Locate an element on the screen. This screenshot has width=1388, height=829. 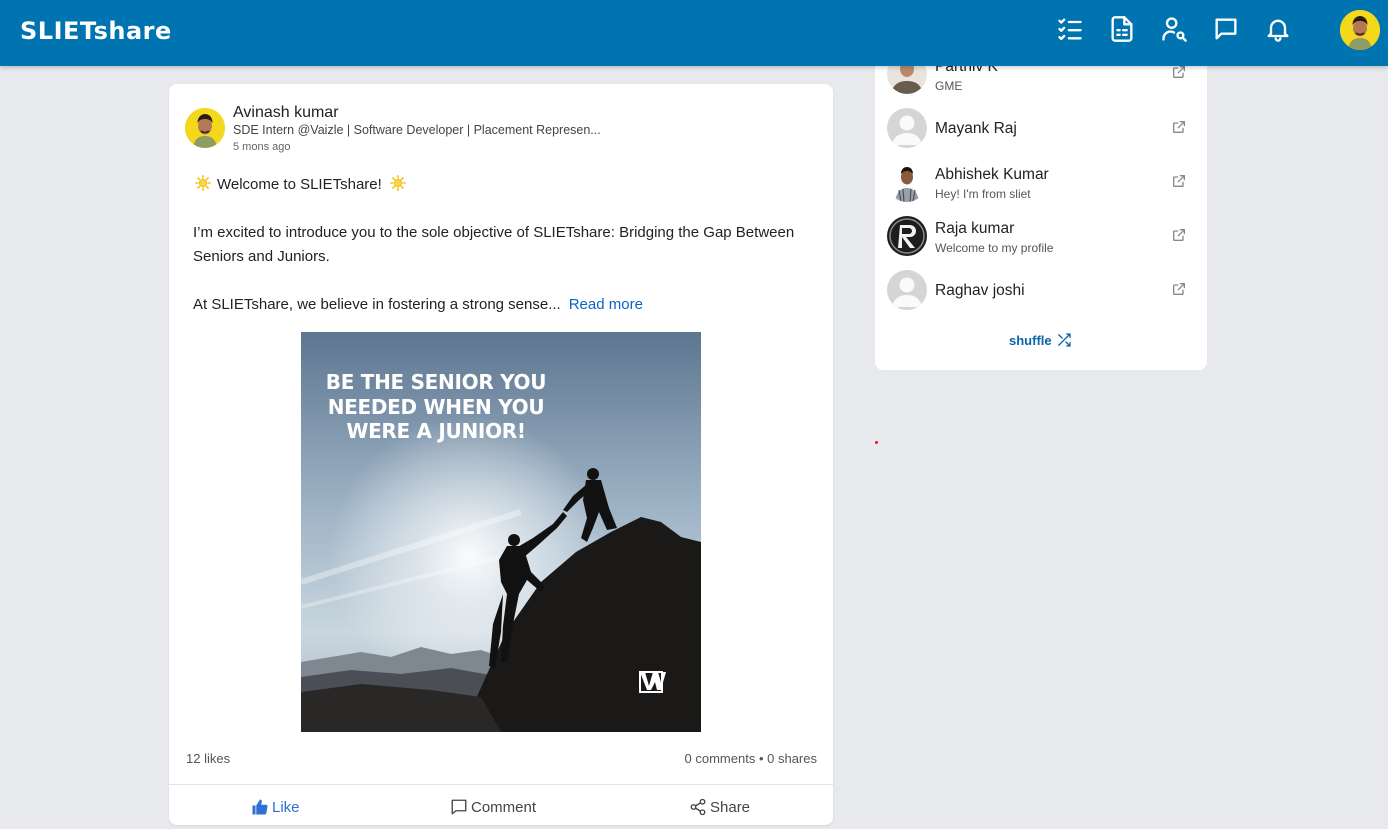
comment-button: Comment is located at coordinates (493, 807).